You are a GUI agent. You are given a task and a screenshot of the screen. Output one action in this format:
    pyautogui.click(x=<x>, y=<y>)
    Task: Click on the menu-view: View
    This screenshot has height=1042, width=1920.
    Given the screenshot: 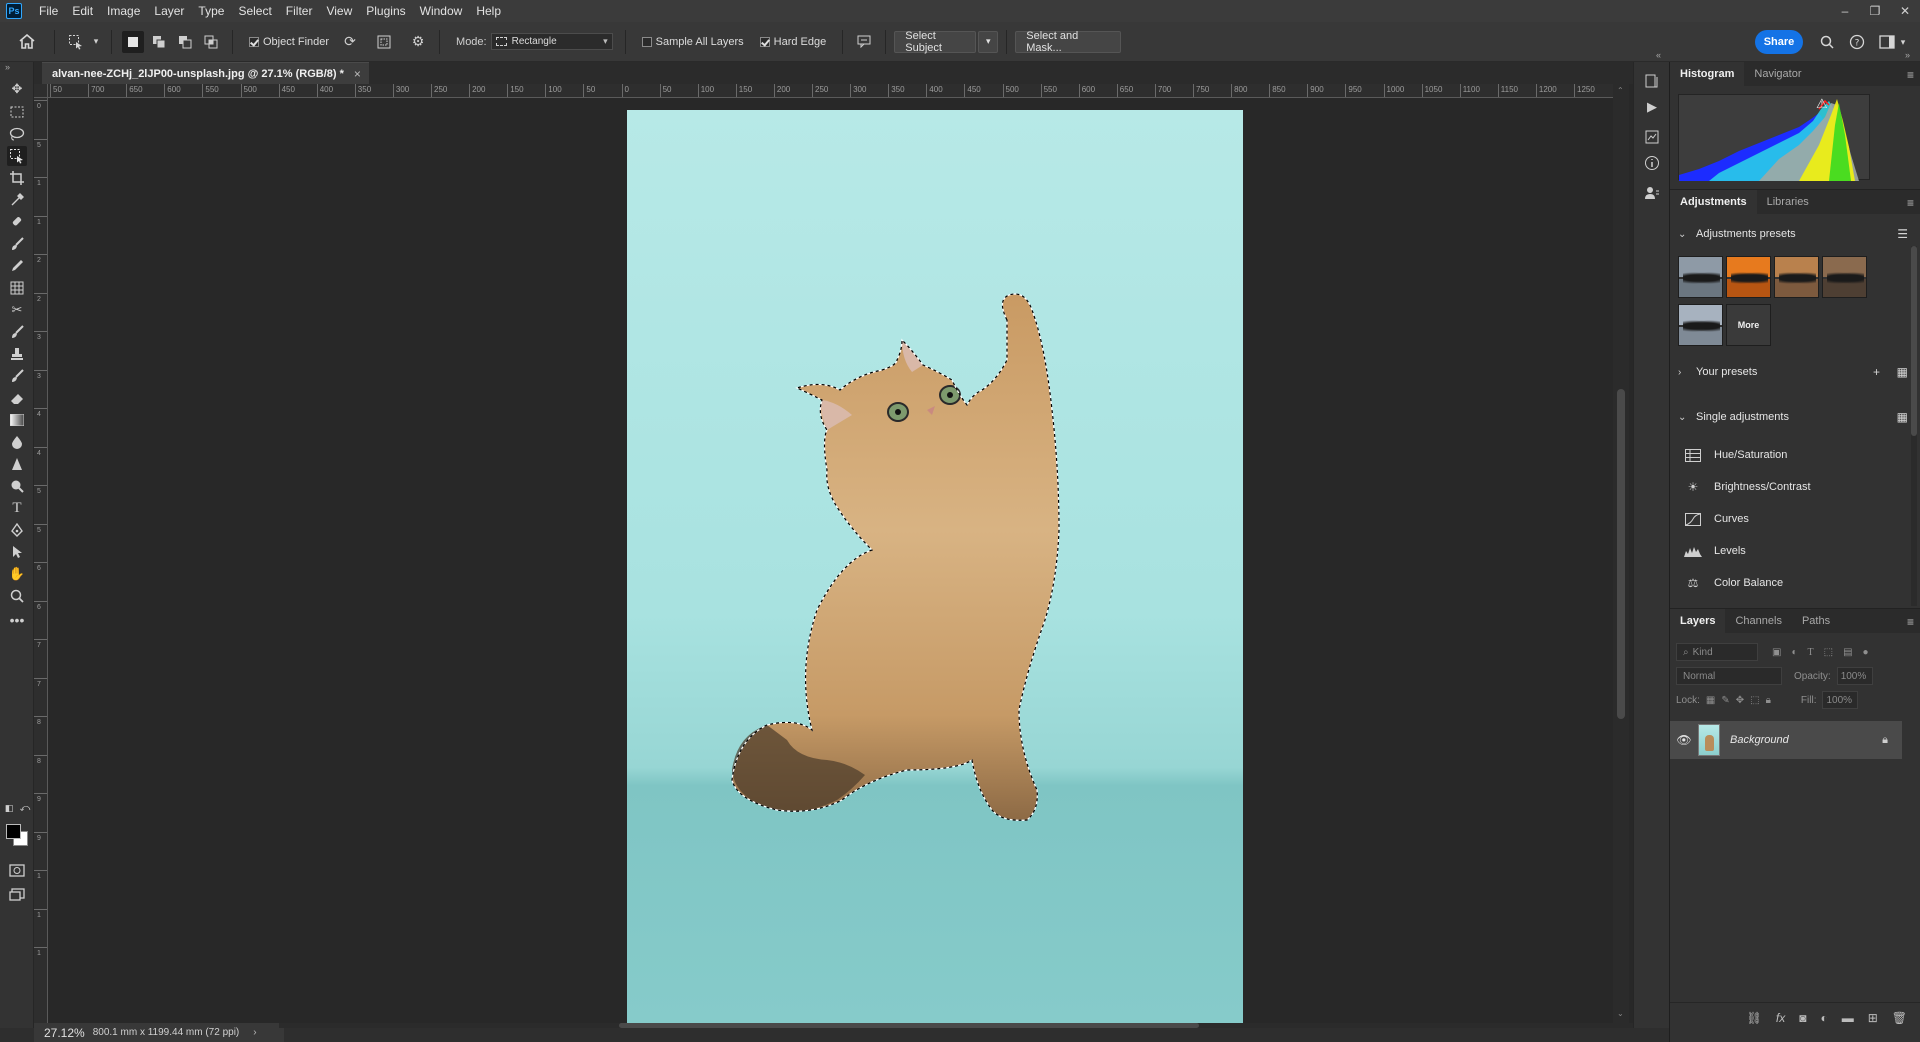 What is the action you would take?
    pyautogui.click(x=339, y=11)
    